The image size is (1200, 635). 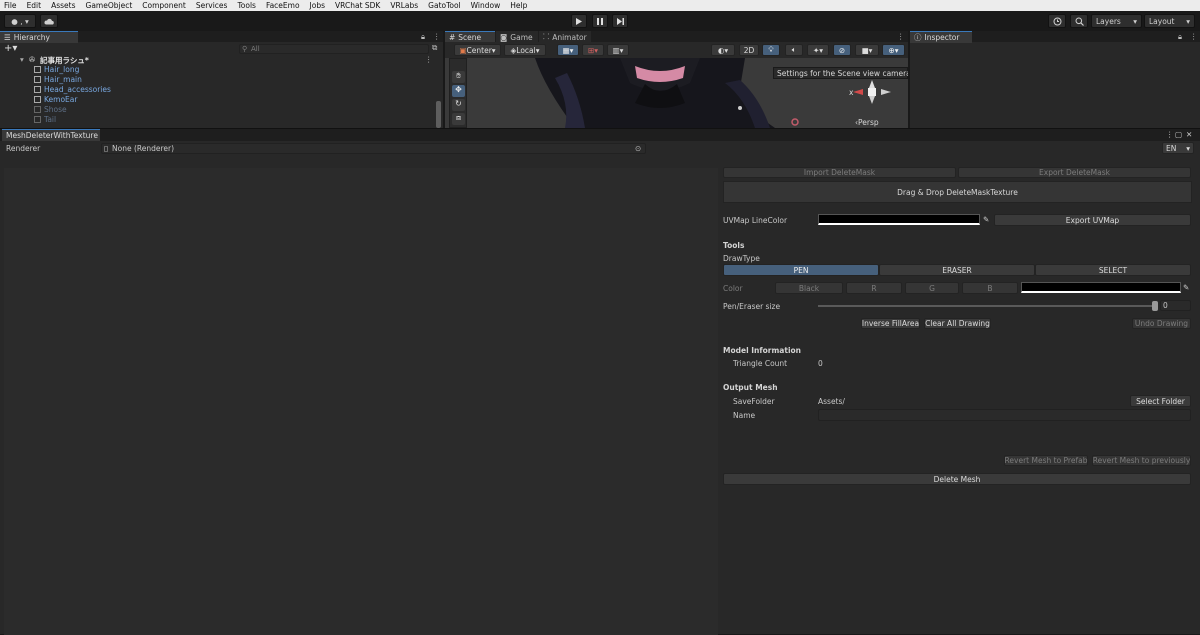 I want to click on tab-mesh-deleter: MeshDeleterWithTexture, so click(x=51, y=135).